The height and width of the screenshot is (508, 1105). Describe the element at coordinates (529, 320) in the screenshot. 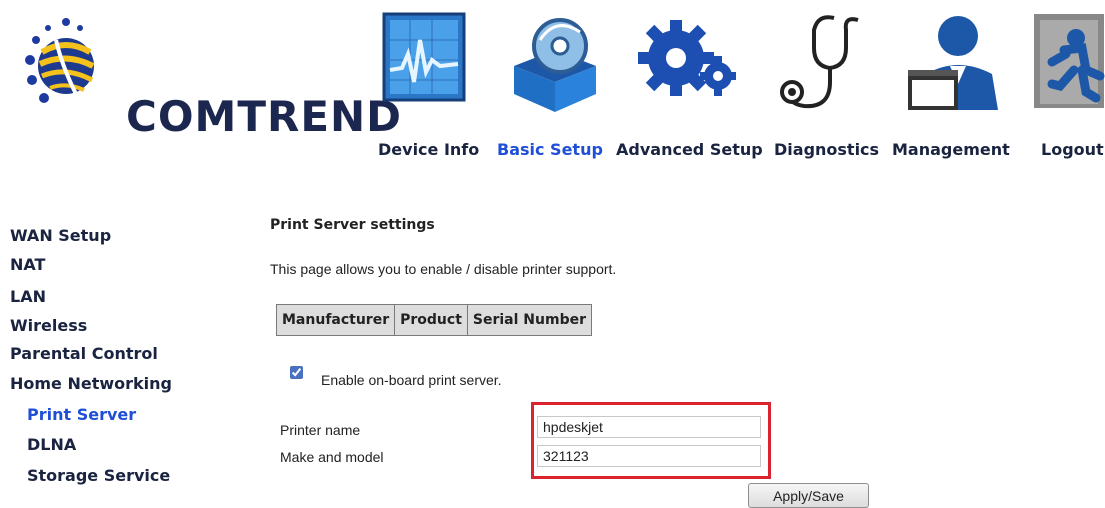

I see `column-header-serial-number: Serial Number` at that location.